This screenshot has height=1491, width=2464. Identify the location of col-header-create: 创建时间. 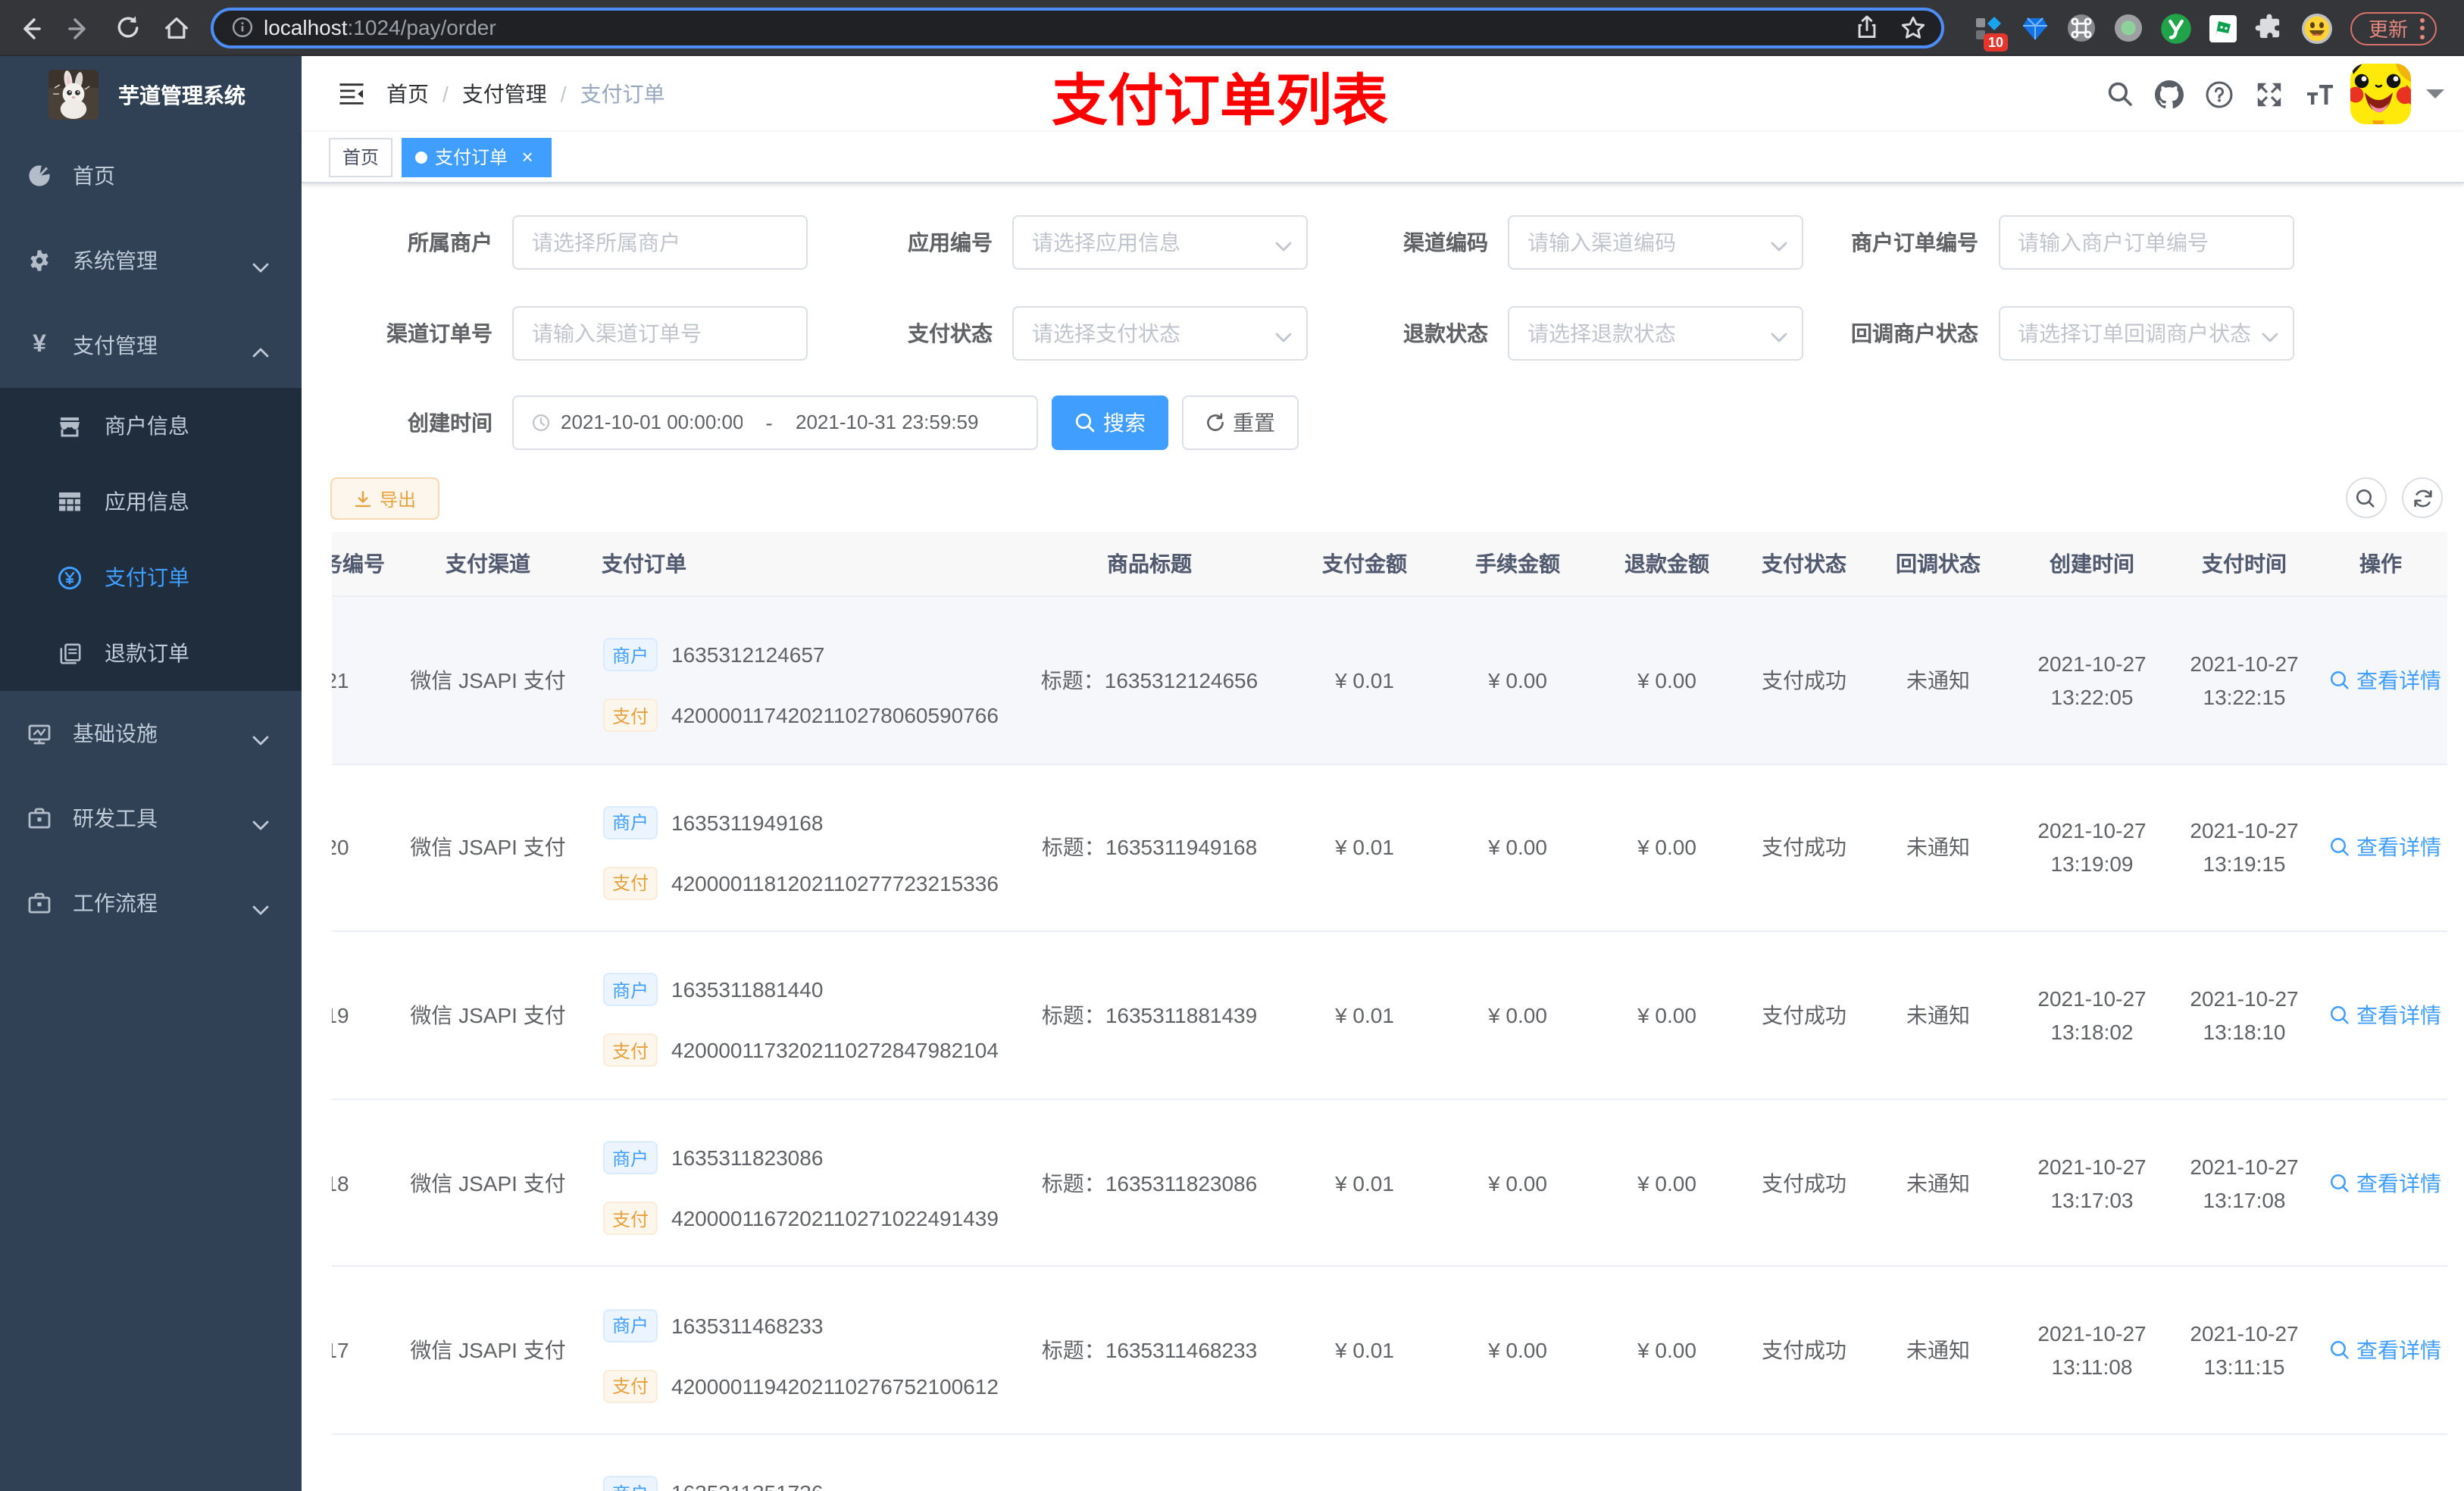
(2092, 564).